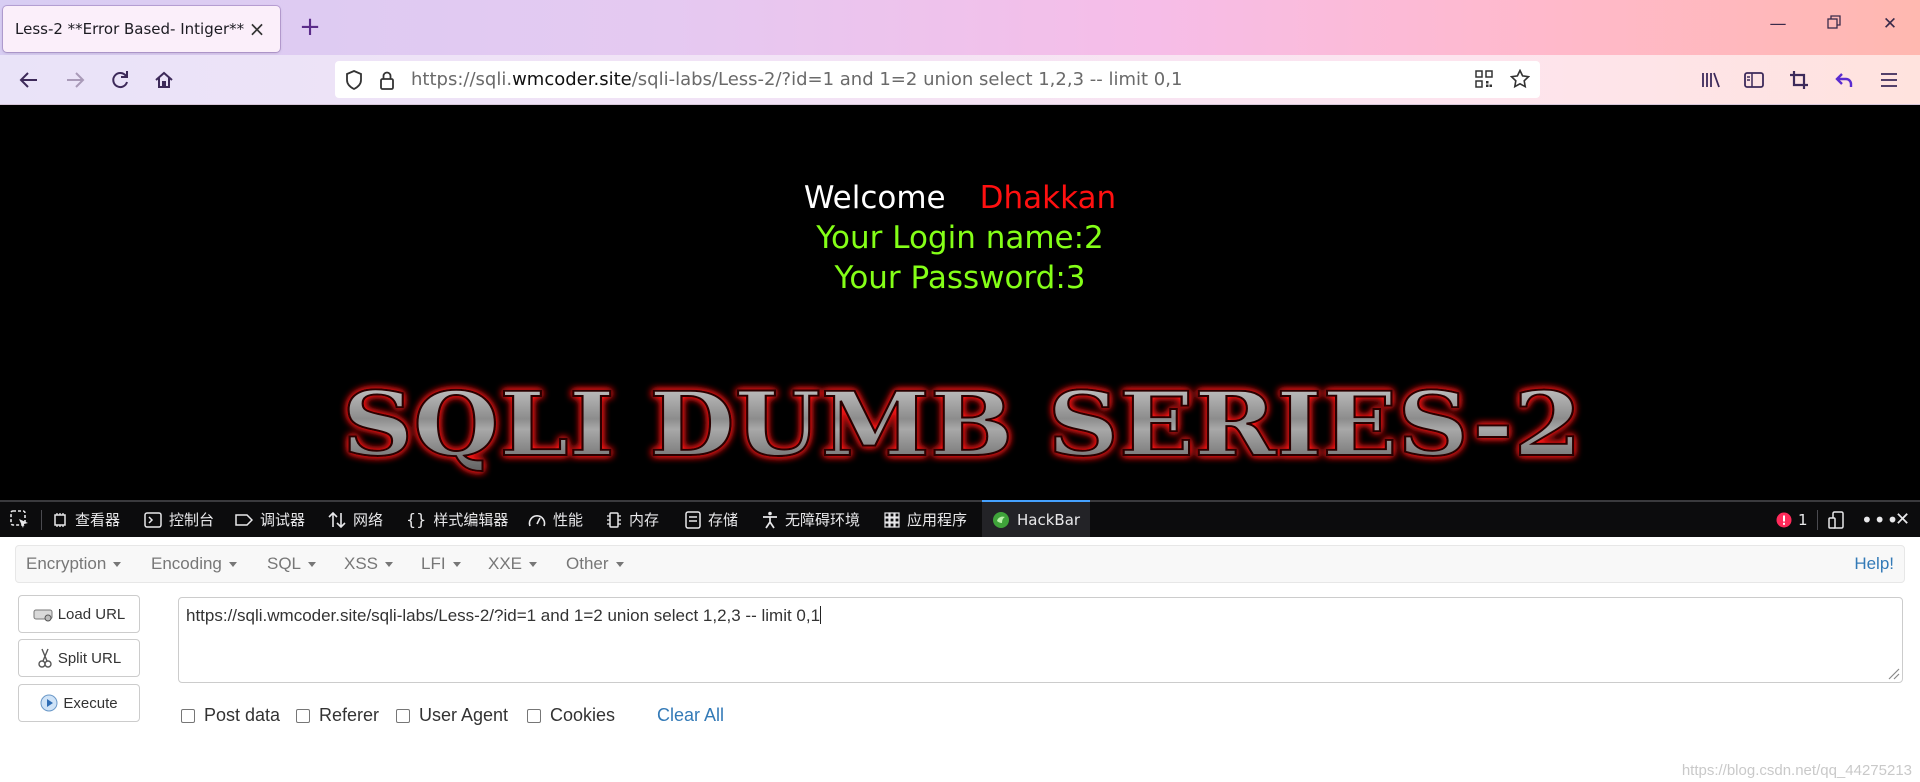 The height and width of the screenshot is (782, 1920). Describe the element at coordinates (1520, 80) in the screenshot. I see `bookmark-star-icon` at that location.